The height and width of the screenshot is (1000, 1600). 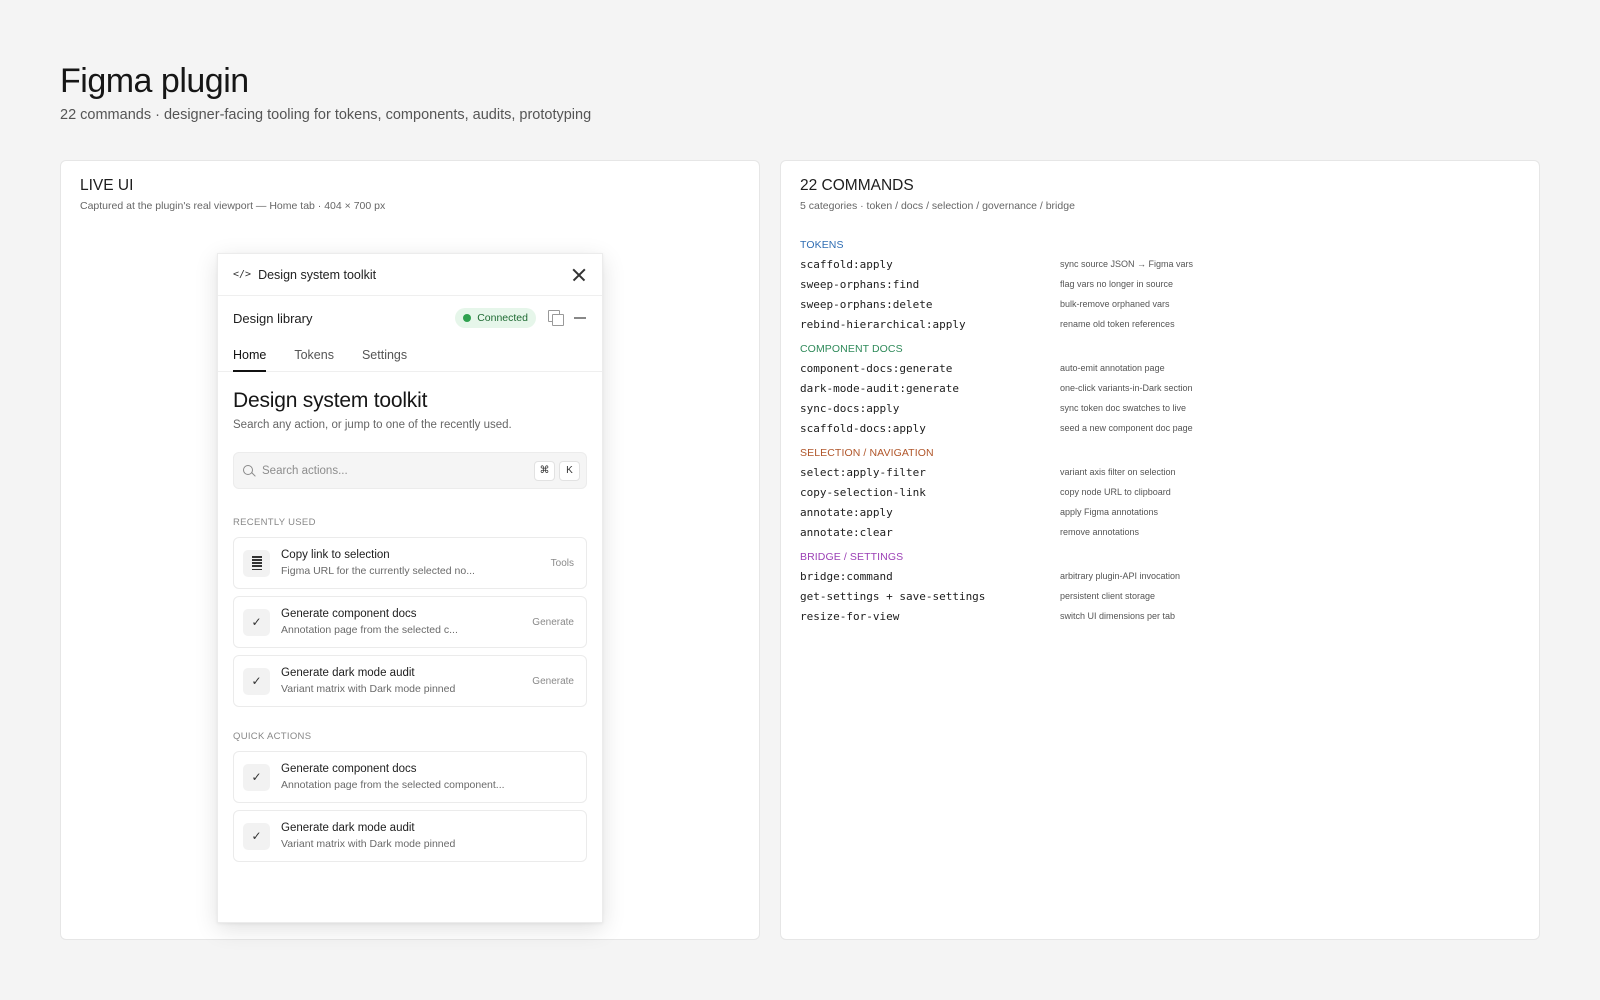 I want to click on plugin-name: Design system toolkit, so click(x=317, y=274).